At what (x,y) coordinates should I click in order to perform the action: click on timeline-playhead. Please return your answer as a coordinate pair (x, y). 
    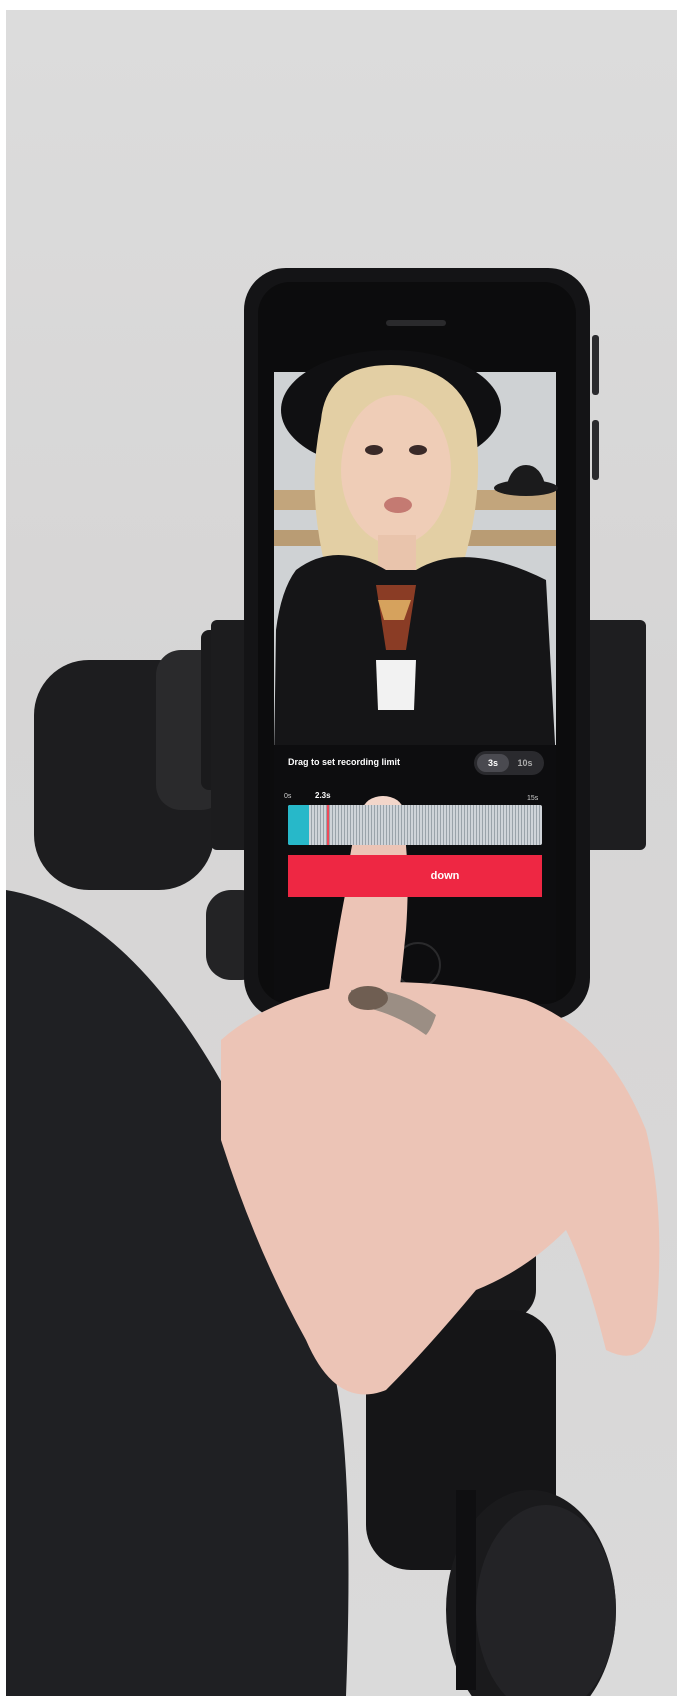
    Looking at the image, I should click on (327, 825).